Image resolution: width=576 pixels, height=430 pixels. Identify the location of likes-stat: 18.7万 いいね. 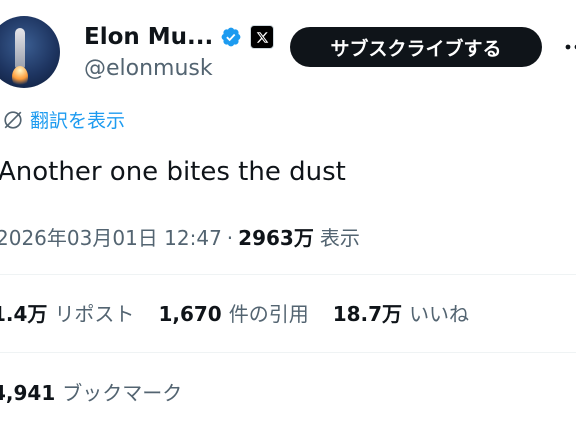
(401, 312).